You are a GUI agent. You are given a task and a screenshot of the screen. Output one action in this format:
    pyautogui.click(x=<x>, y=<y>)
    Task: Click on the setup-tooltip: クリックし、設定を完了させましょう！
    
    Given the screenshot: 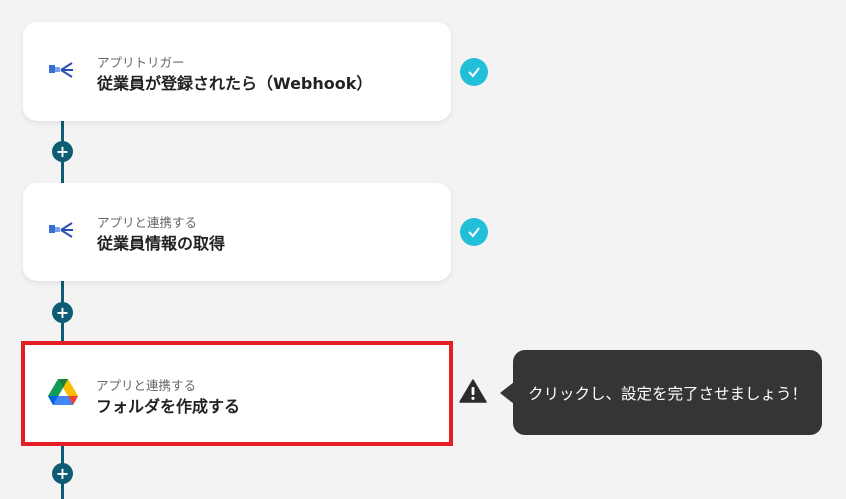 What is the action you would take?
    pyautogui.click(x=667, y=392)
    